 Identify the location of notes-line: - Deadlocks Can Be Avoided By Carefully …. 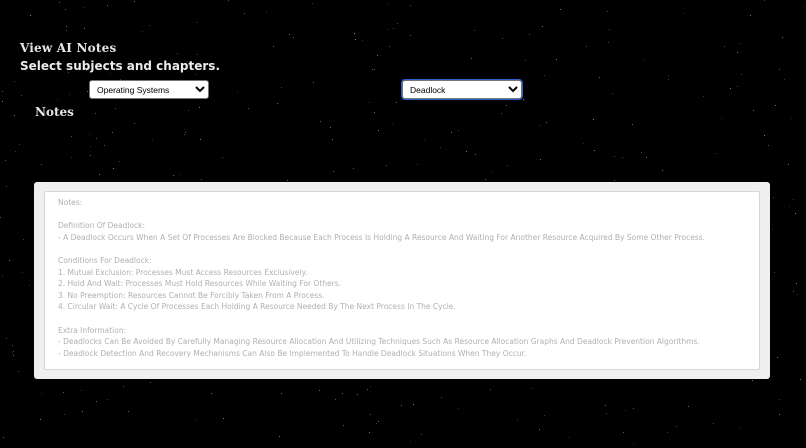
(379, 342).